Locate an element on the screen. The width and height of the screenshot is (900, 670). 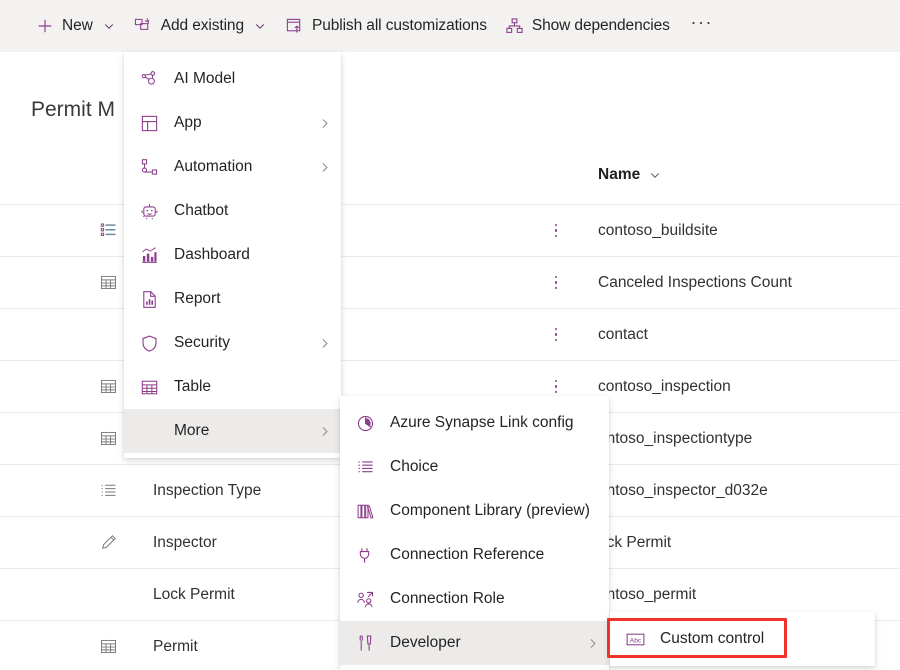
pen-icon is located at coordinates (108, 543).